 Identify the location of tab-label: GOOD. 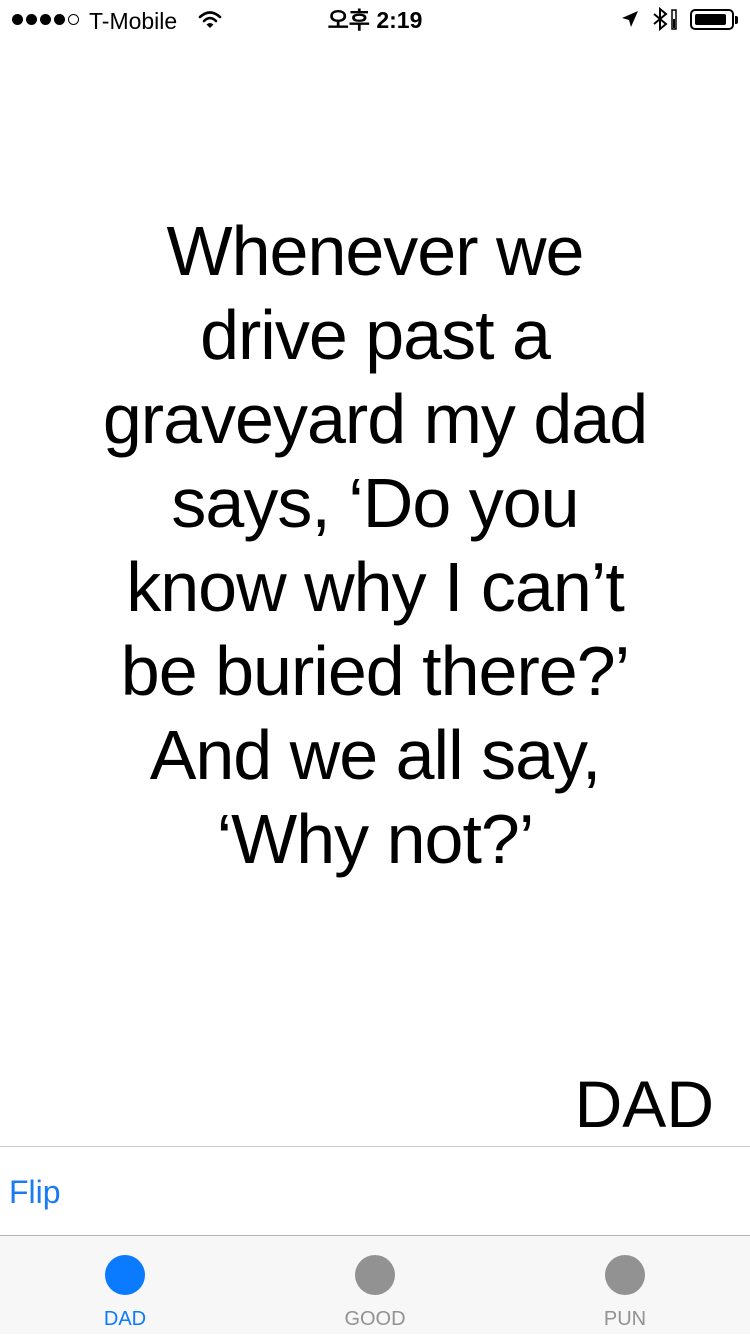
(375, 1319).